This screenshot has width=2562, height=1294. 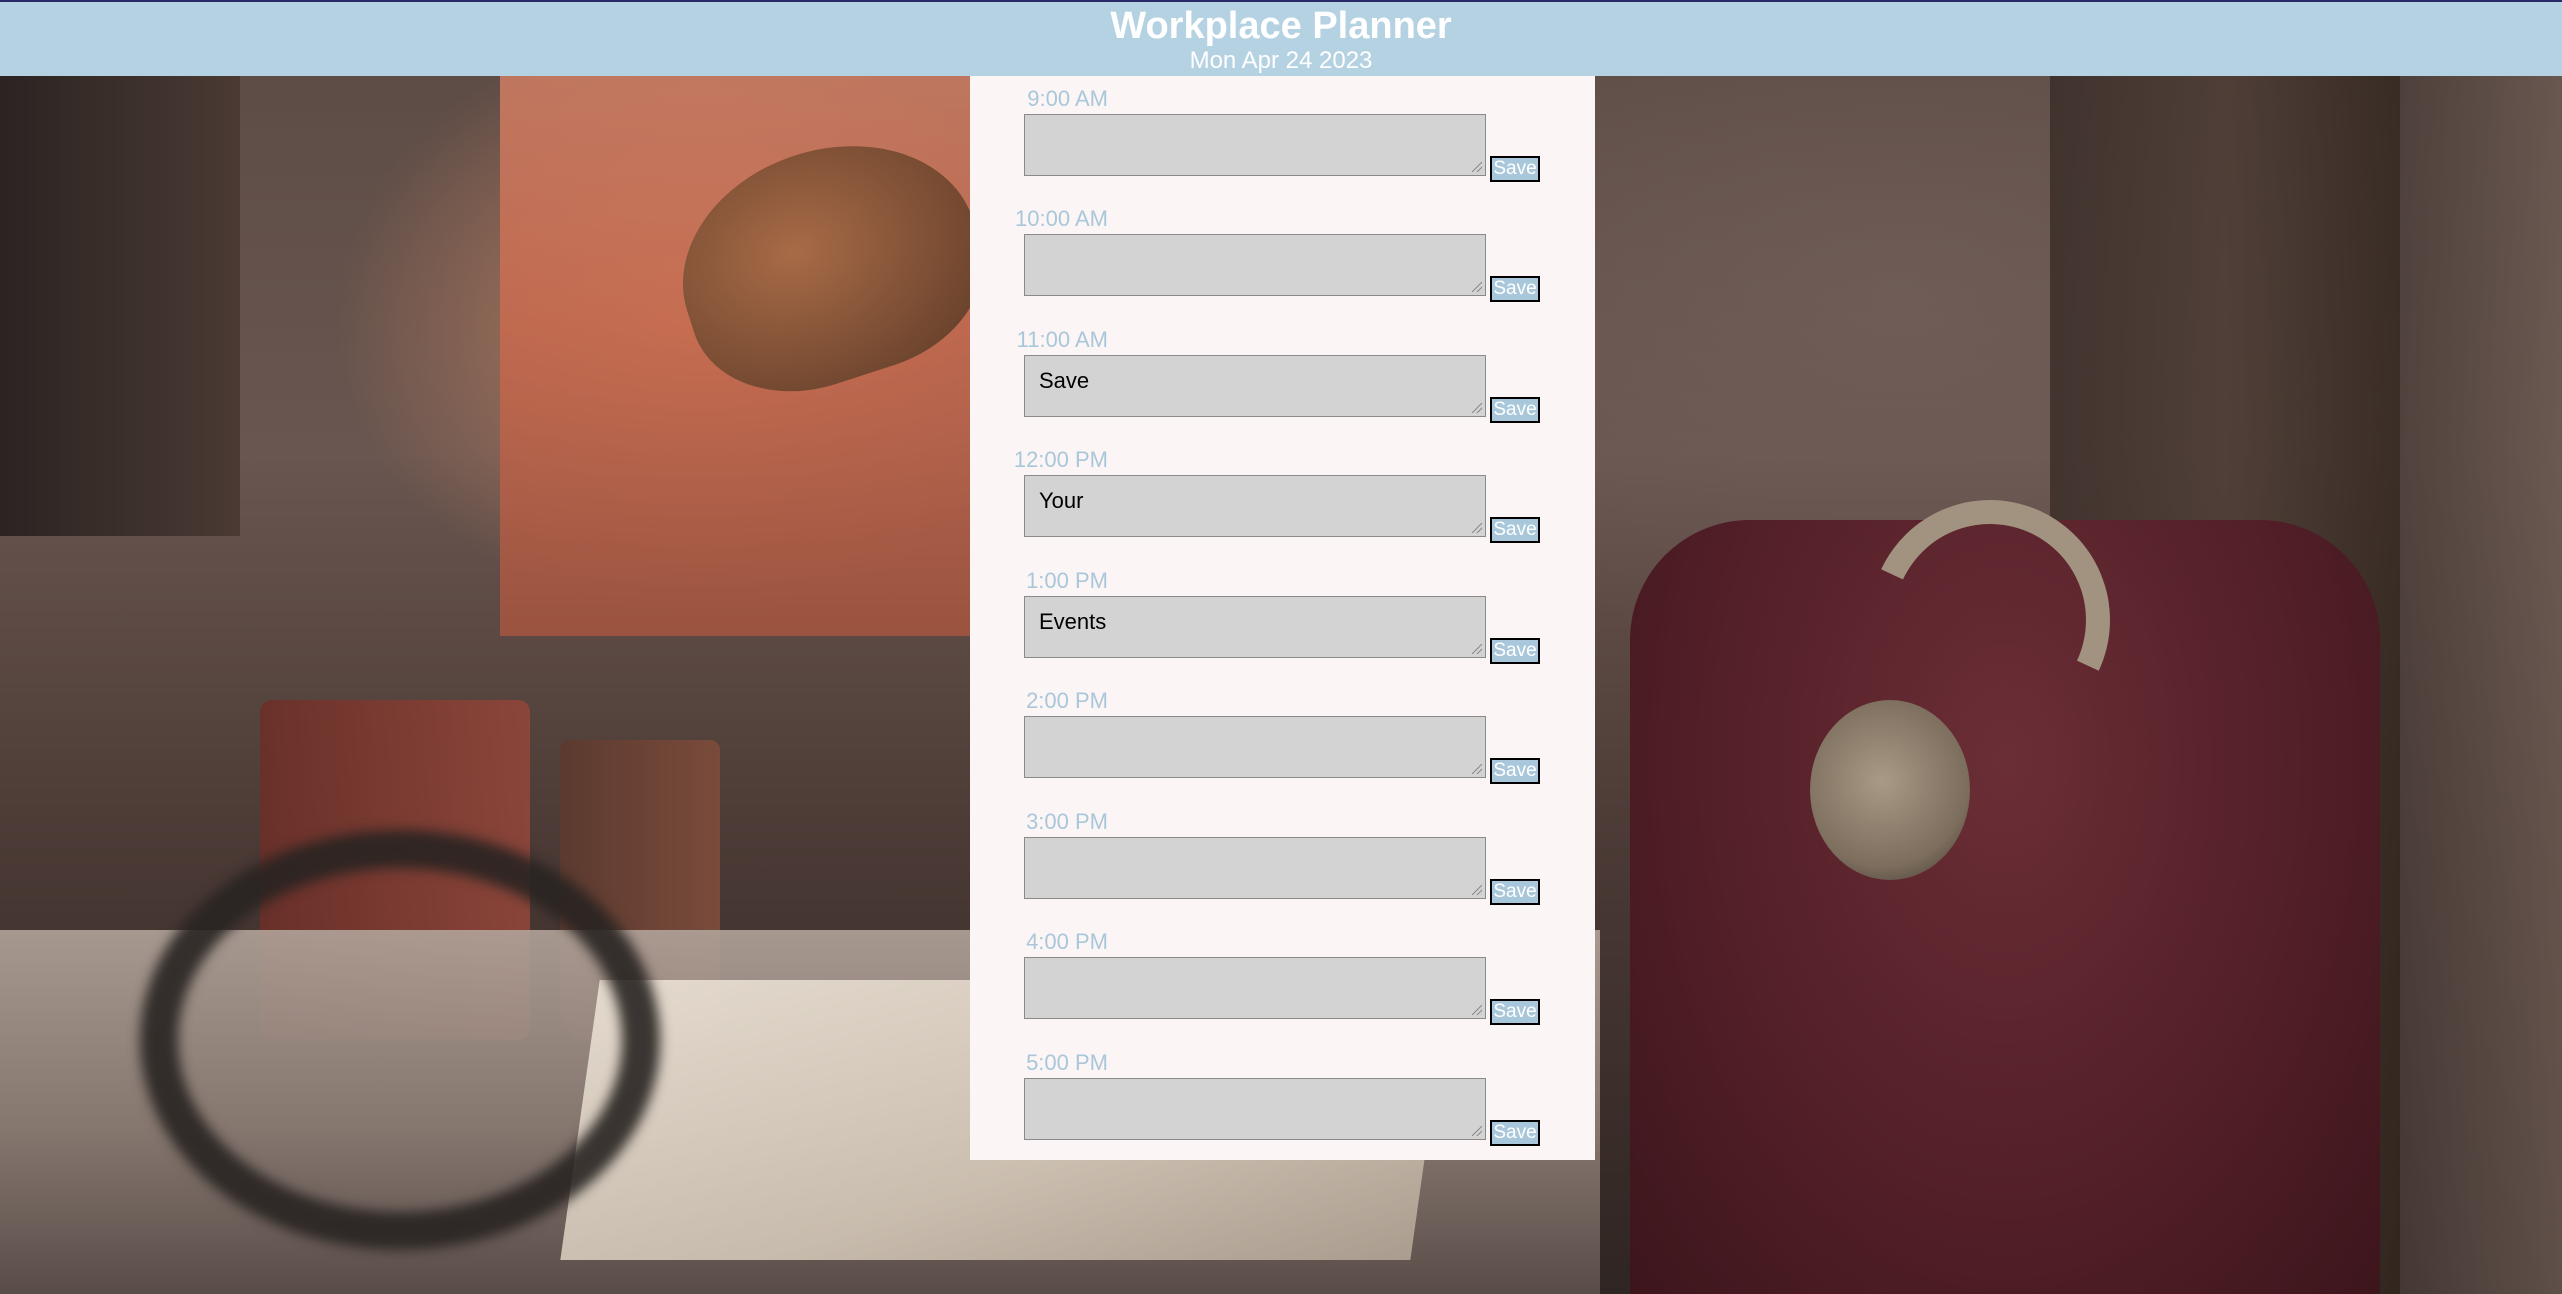 I want to click on current-date: Mon Apr 24 2023, so click(x=1281, y=60).